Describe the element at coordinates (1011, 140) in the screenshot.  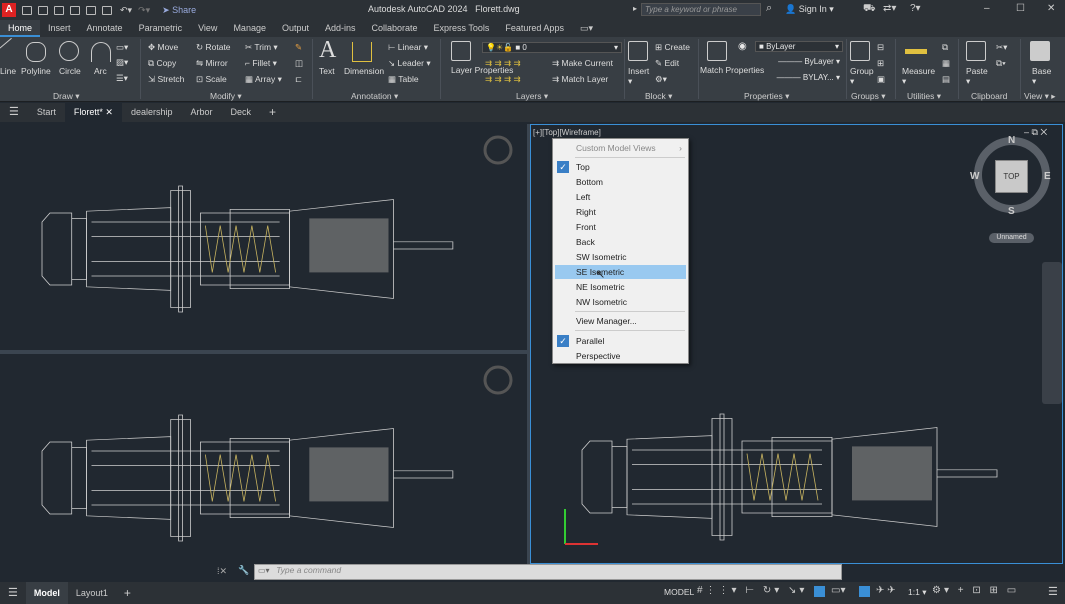
I see `compass-north: N` at that location.